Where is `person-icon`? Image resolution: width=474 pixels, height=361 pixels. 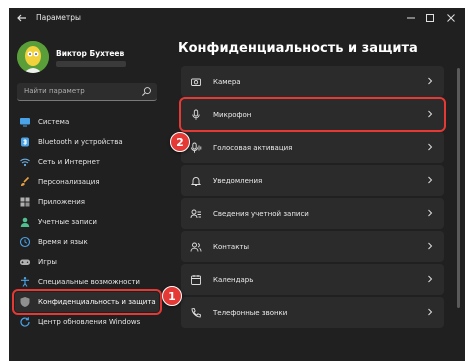 person-icon is located at coordinates (25, 222).